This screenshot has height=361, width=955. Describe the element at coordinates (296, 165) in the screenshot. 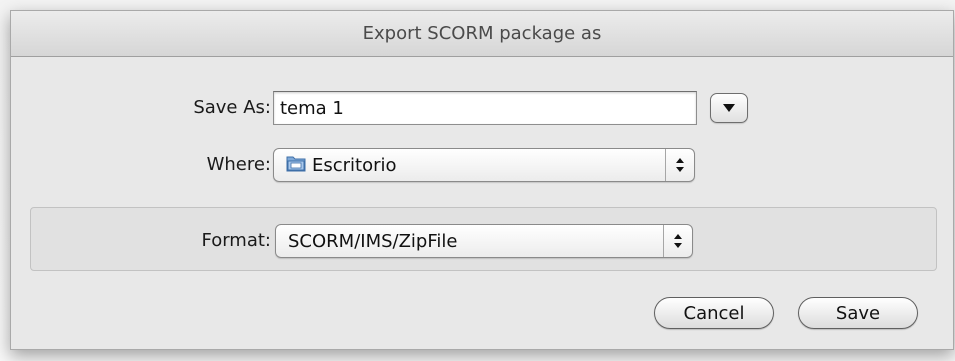

I see `folder-icon` at that location.